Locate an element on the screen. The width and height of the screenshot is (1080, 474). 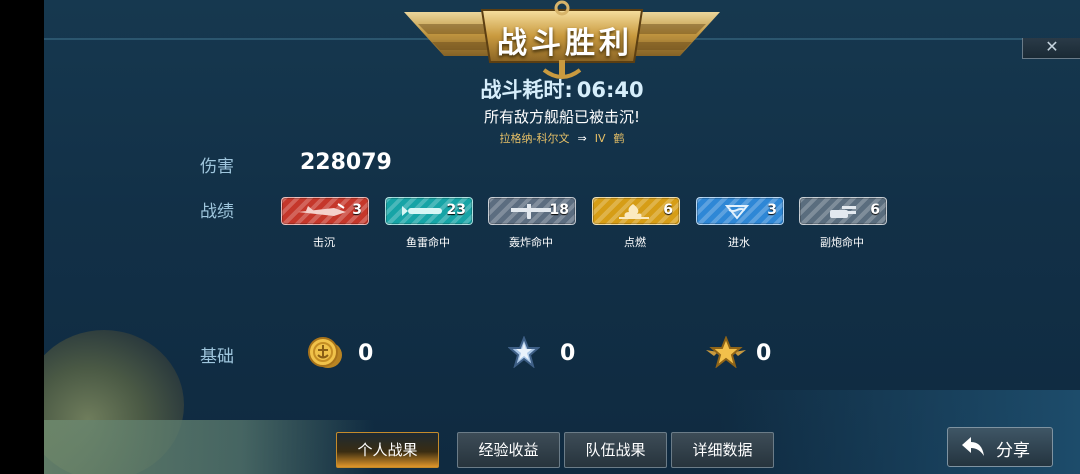
records-label: 战绩 is located at coordinates (217, 212).